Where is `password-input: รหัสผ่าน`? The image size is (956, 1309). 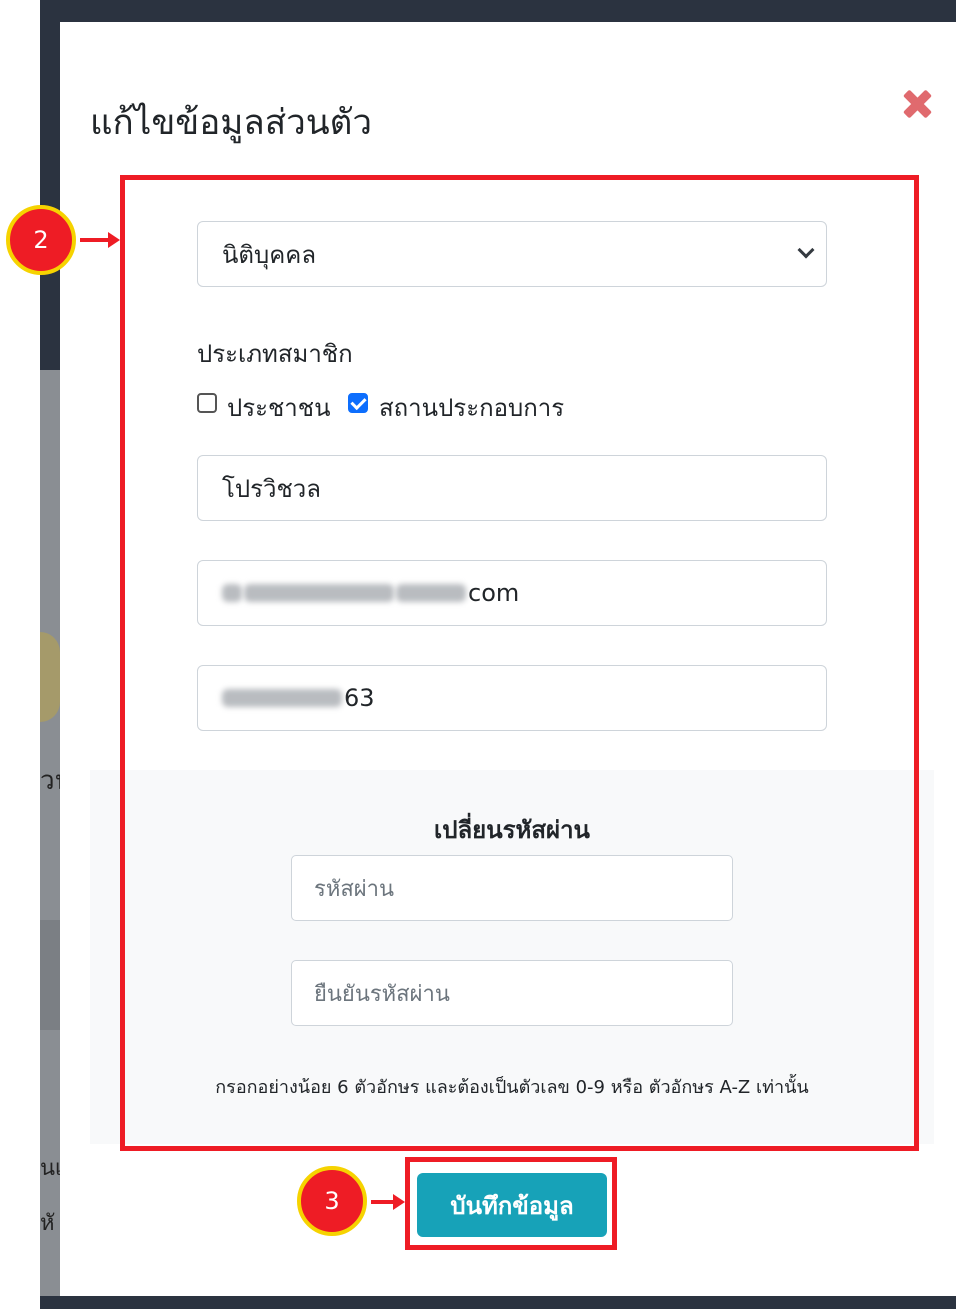 password-input: รหัสผ่าน is located at coordinates (512, 888).